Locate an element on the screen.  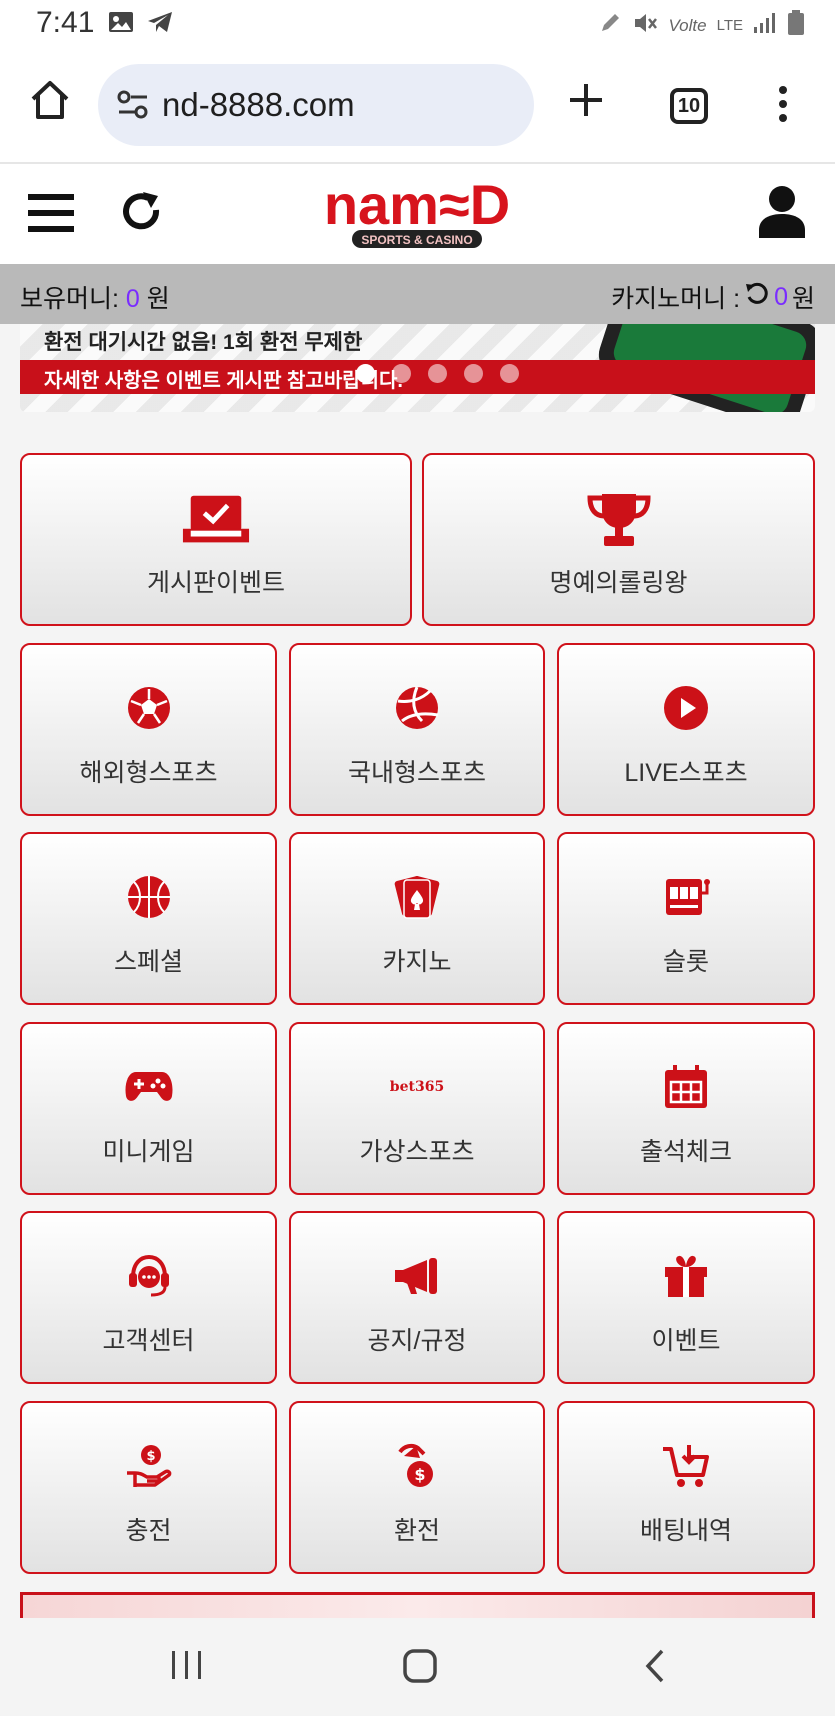
menu-tile-overseas-sports: 해외형스포츠 is located at coordinates (148, 729).